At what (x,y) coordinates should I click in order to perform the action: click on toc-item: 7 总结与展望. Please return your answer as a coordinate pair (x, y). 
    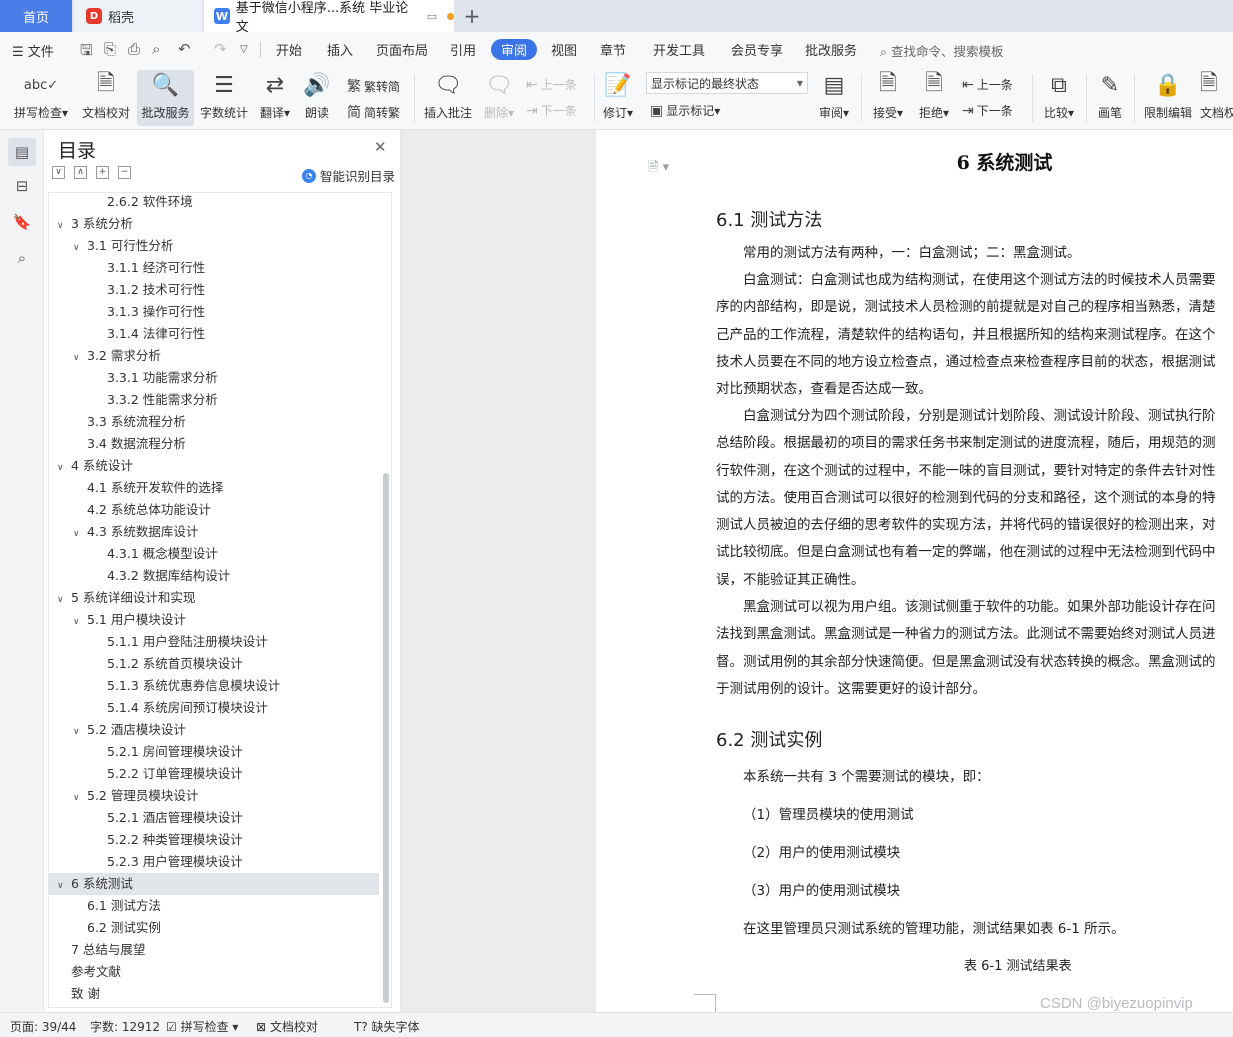
    Looking at the image, I should click on (214, 950).